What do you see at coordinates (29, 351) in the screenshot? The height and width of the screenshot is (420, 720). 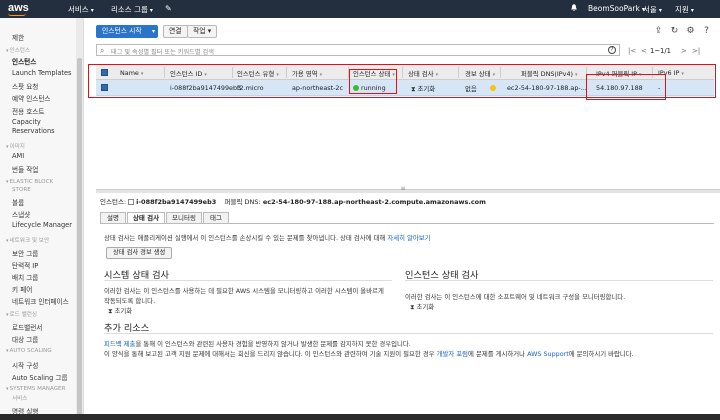 I see `sidebar-section-26: ▾AUTO SCALING` at bounding box center [29, 351].